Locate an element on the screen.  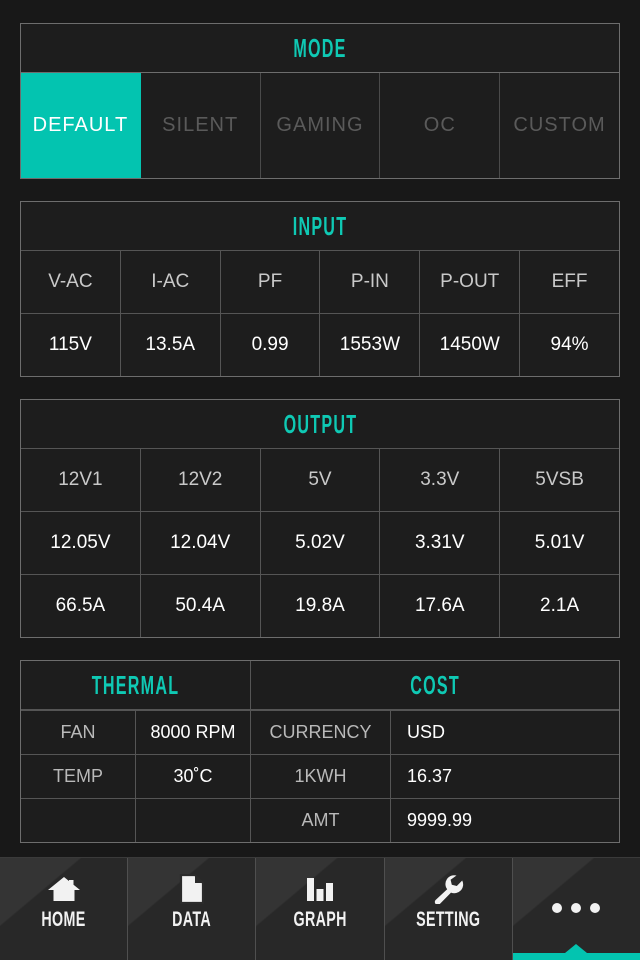
cost-section-title: COST is located at coordinates (435, 685).